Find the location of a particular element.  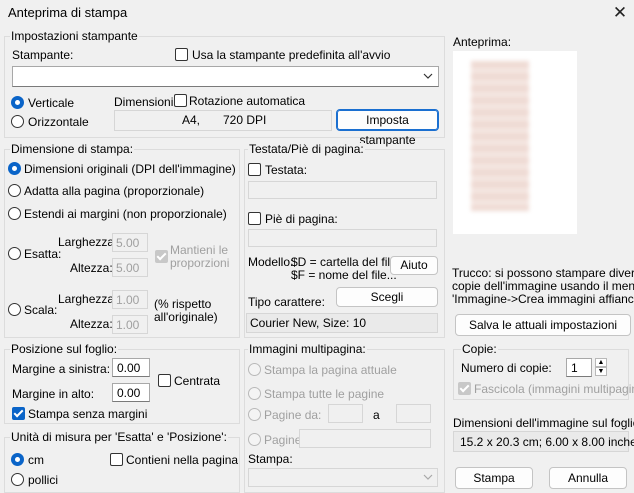

spin-down-icon: ▼ is located at coordinates (601, 371).